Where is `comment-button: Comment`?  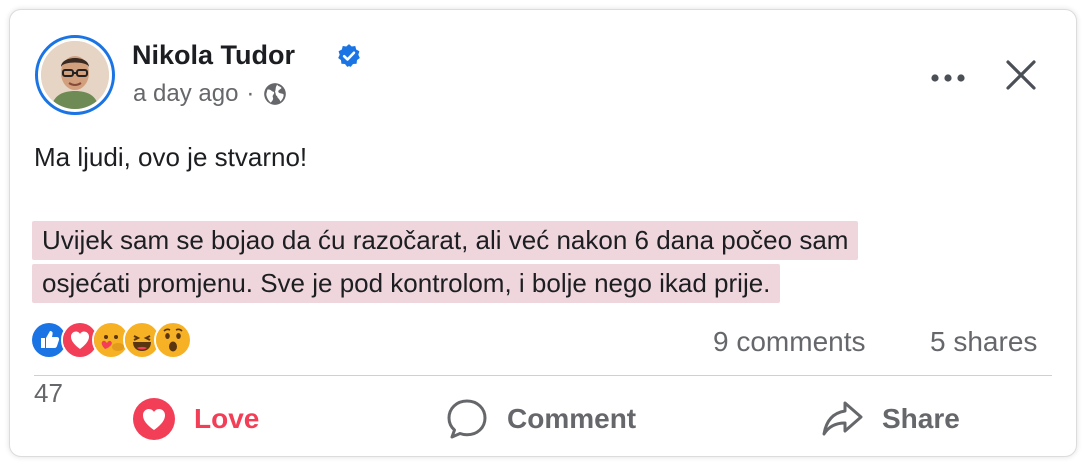 comment-button: Comment is located at coordinates (540, 419).